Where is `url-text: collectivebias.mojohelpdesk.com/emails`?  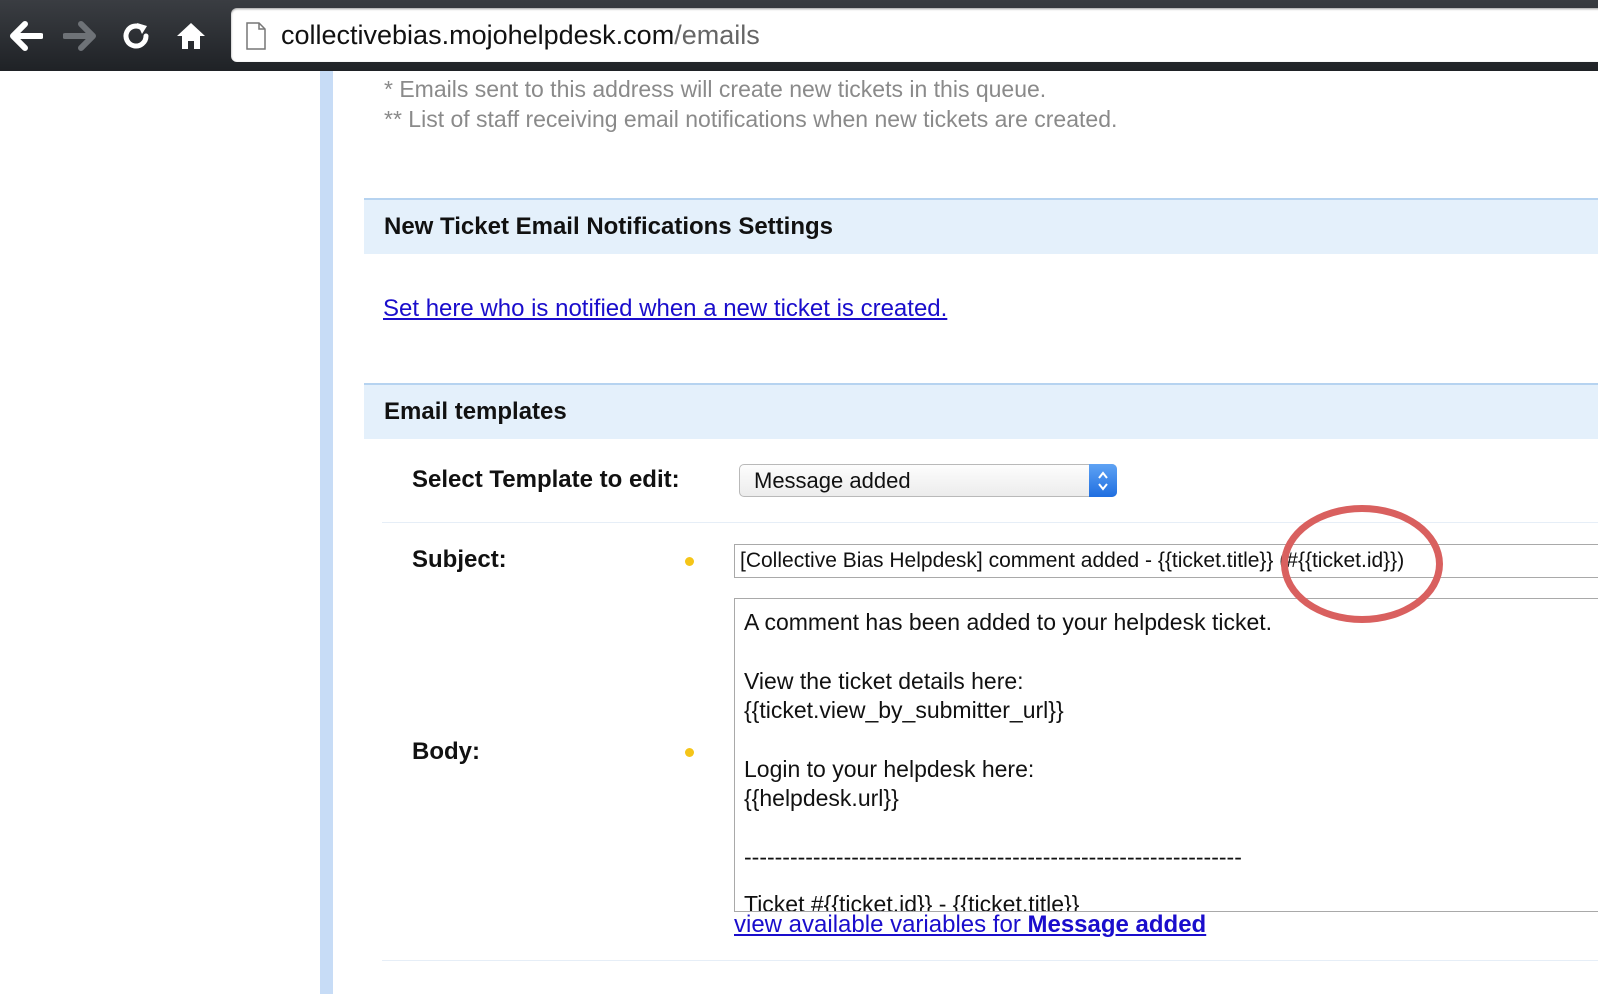 url-text: collectivebias.mojohelpdesk.com/emails is located at coordinates (520, 35).